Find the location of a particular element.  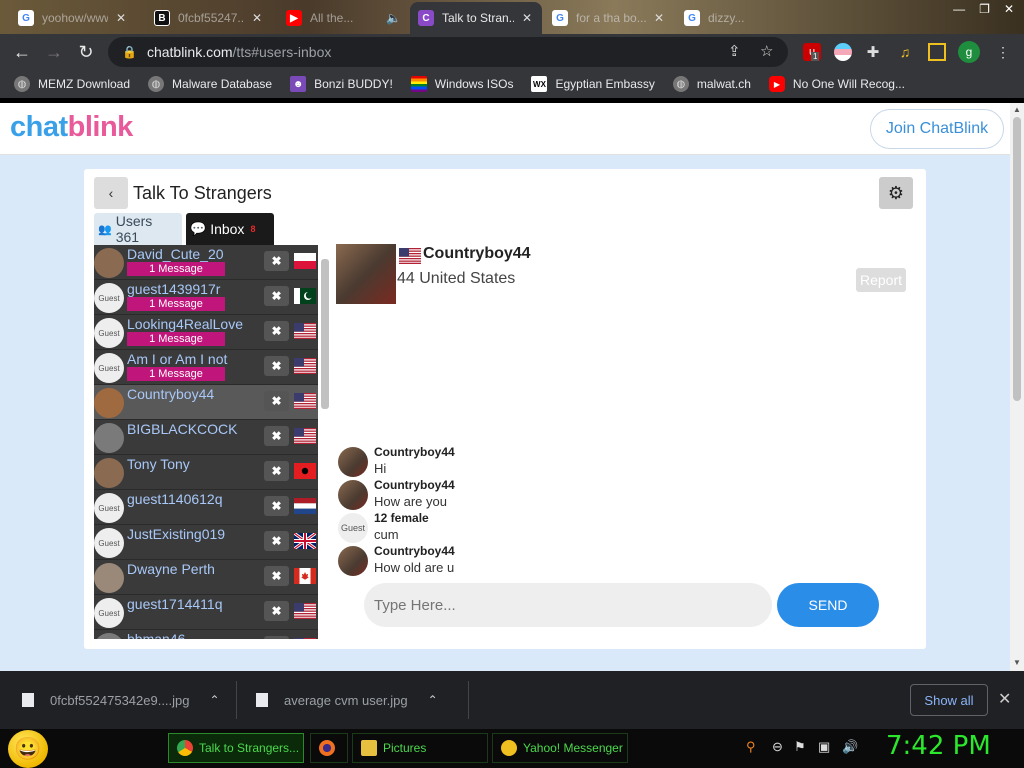

browser-tab: B 0fcbf55247... ✕ is located at coordinates (209, 18).